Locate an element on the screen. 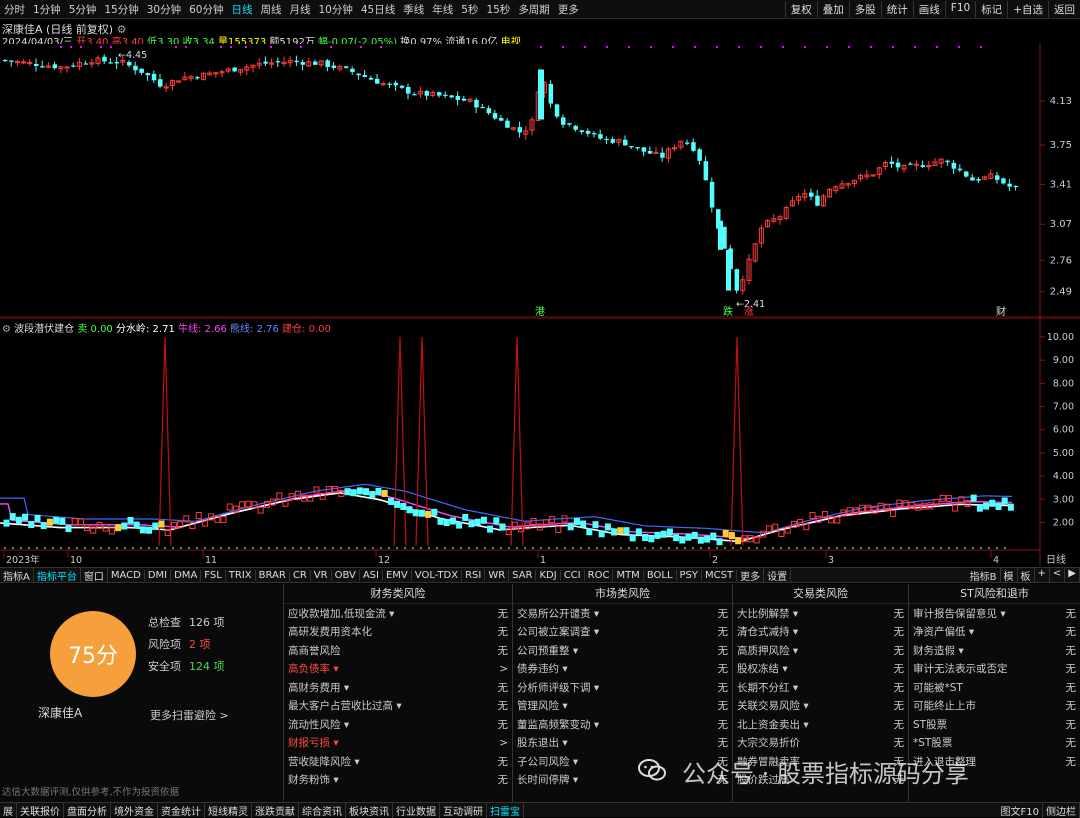  period-tab-11: 季线 is located at coordinates (413, 9).